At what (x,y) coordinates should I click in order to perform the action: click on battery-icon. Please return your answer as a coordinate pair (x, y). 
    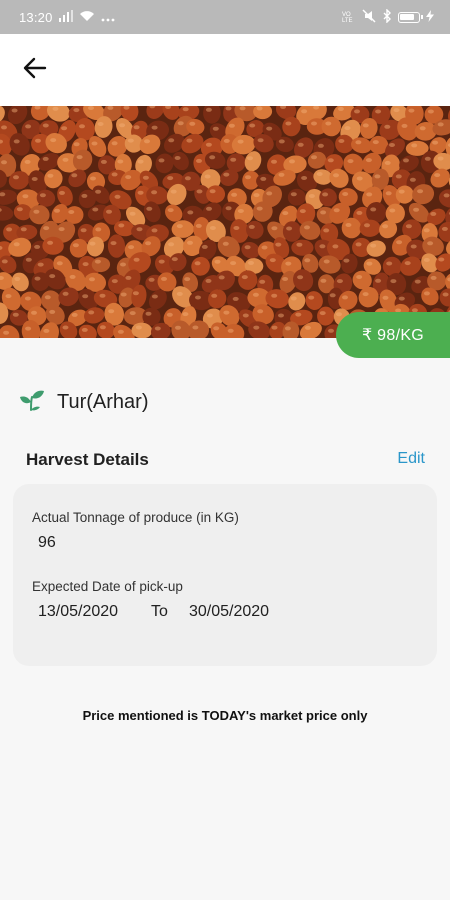
    Looking at the image, I should click on (410, 17).